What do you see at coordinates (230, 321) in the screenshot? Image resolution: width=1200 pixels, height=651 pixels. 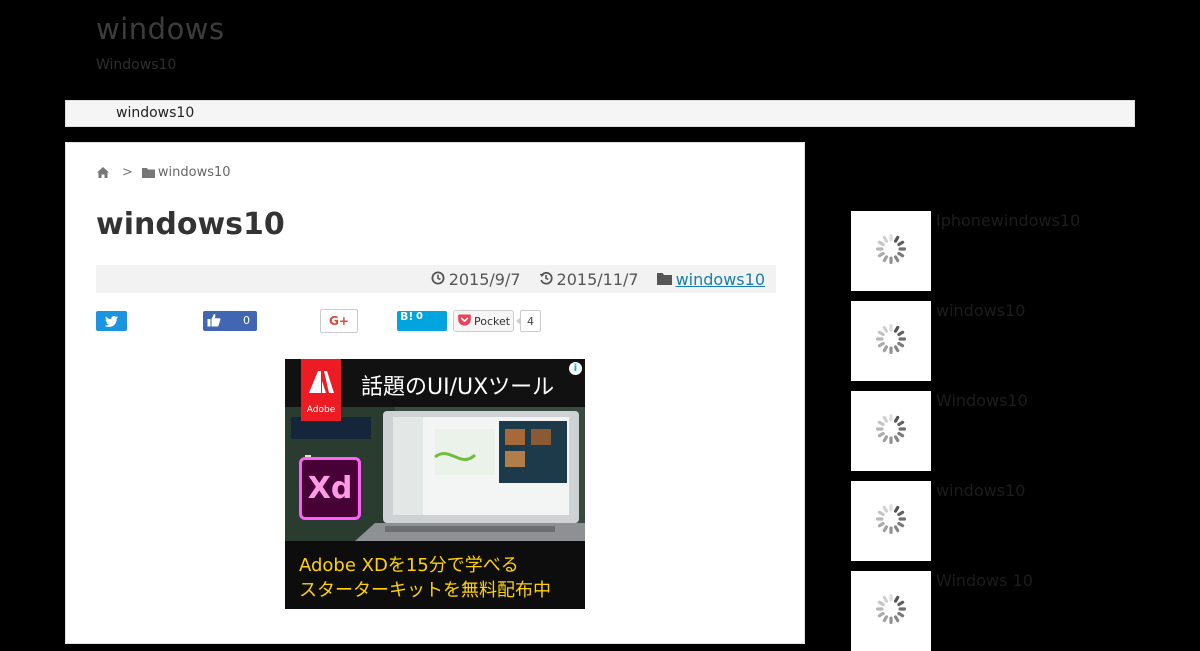 I see `facebook-like-button: 0` at bounding box center [230, 321].